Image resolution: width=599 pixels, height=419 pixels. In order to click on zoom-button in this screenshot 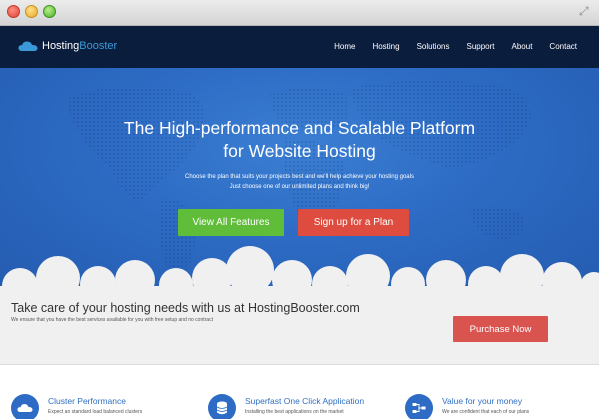, I will do `click(49, 11)`.